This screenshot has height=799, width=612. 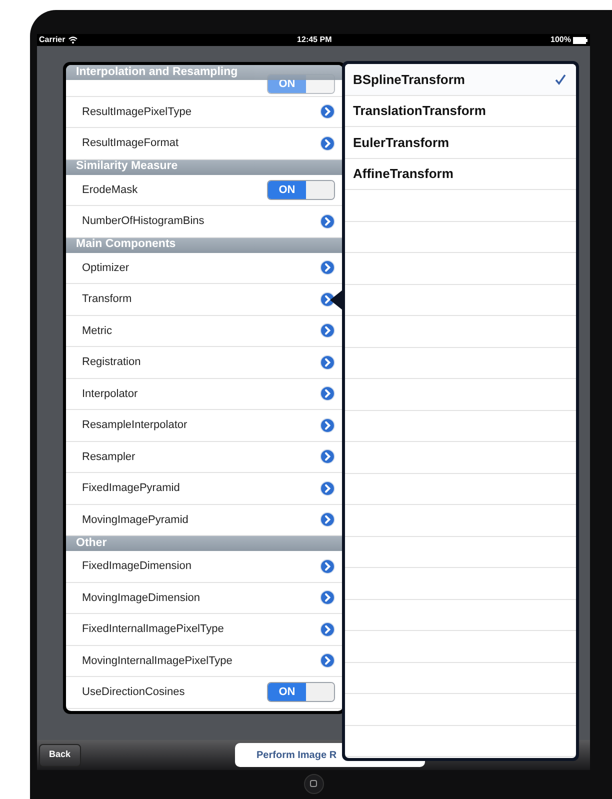 I want to click on setting-label: ErodeMask, so click(x=110, y=190).